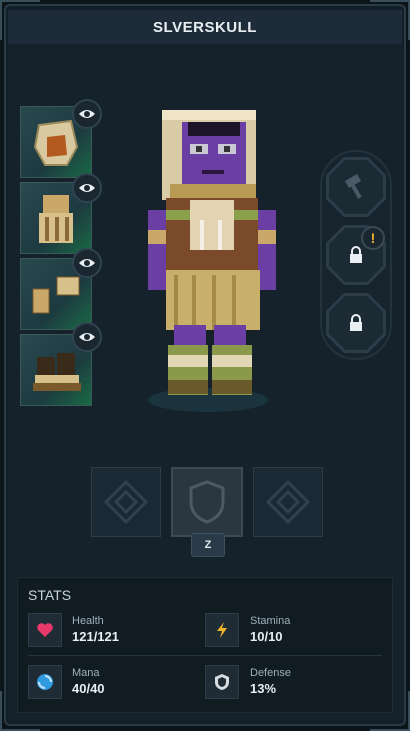  I want to click on toggle-visibility-chest, so click(87, 188).